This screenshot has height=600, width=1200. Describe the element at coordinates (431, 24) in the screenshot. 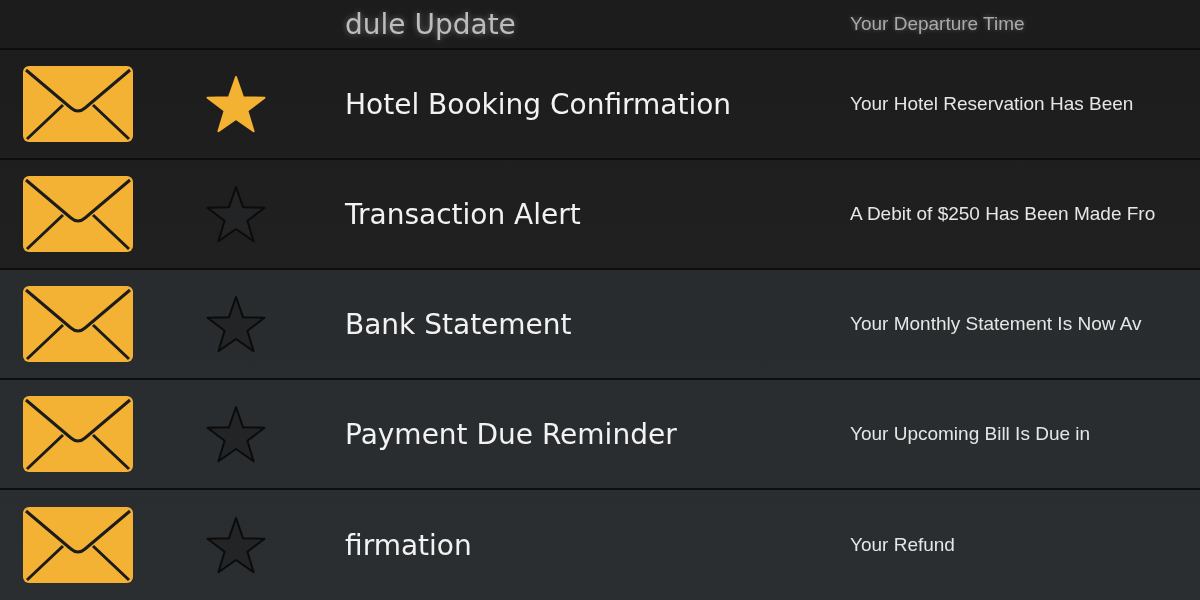

I see `email-subject: dule Update` at that location.